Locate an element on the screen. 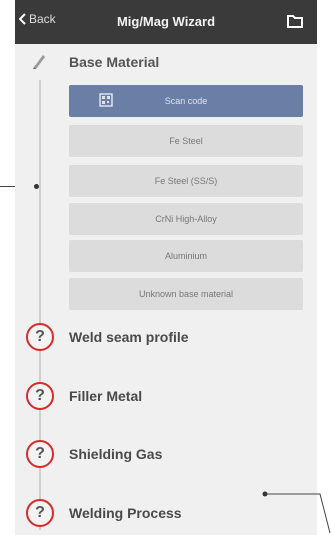 This screenshot has width=332, height=535. option-label: Unknown base material is located at coordinates (186, 294).